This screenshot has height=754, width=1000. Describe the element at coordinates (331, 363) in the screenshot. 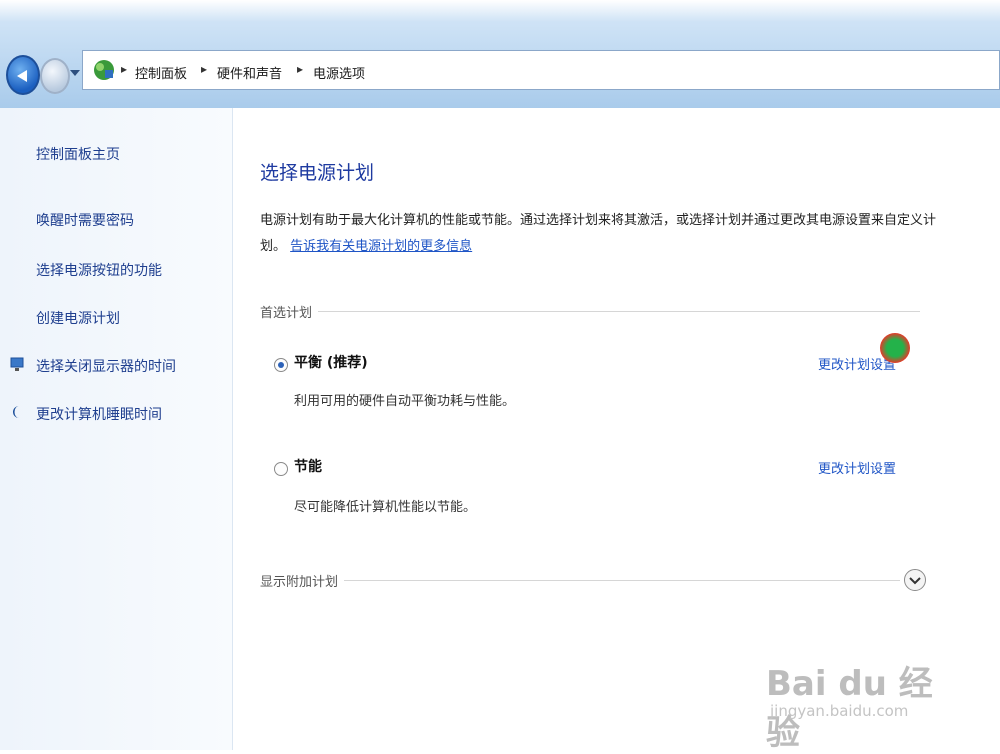

I see `plan-name-balanced: 平衡 (推荐)` at that location.